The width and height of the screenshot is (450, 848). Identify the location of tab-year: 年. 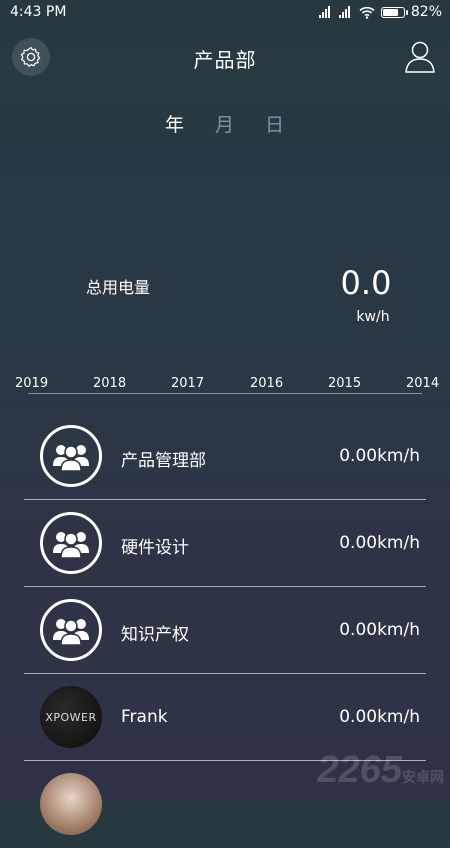
(174, 123).